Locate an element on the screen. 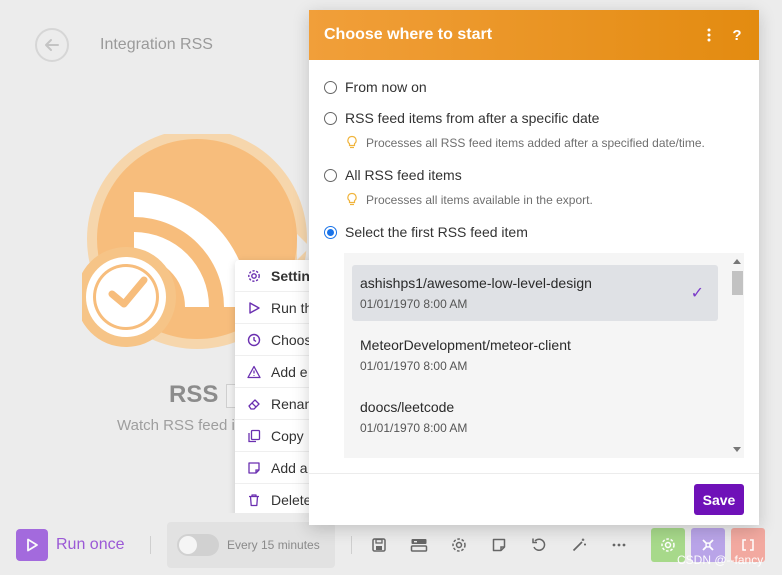 This screenshot has height=575, width=782. undo-icon is located at coordinates (539, 545).